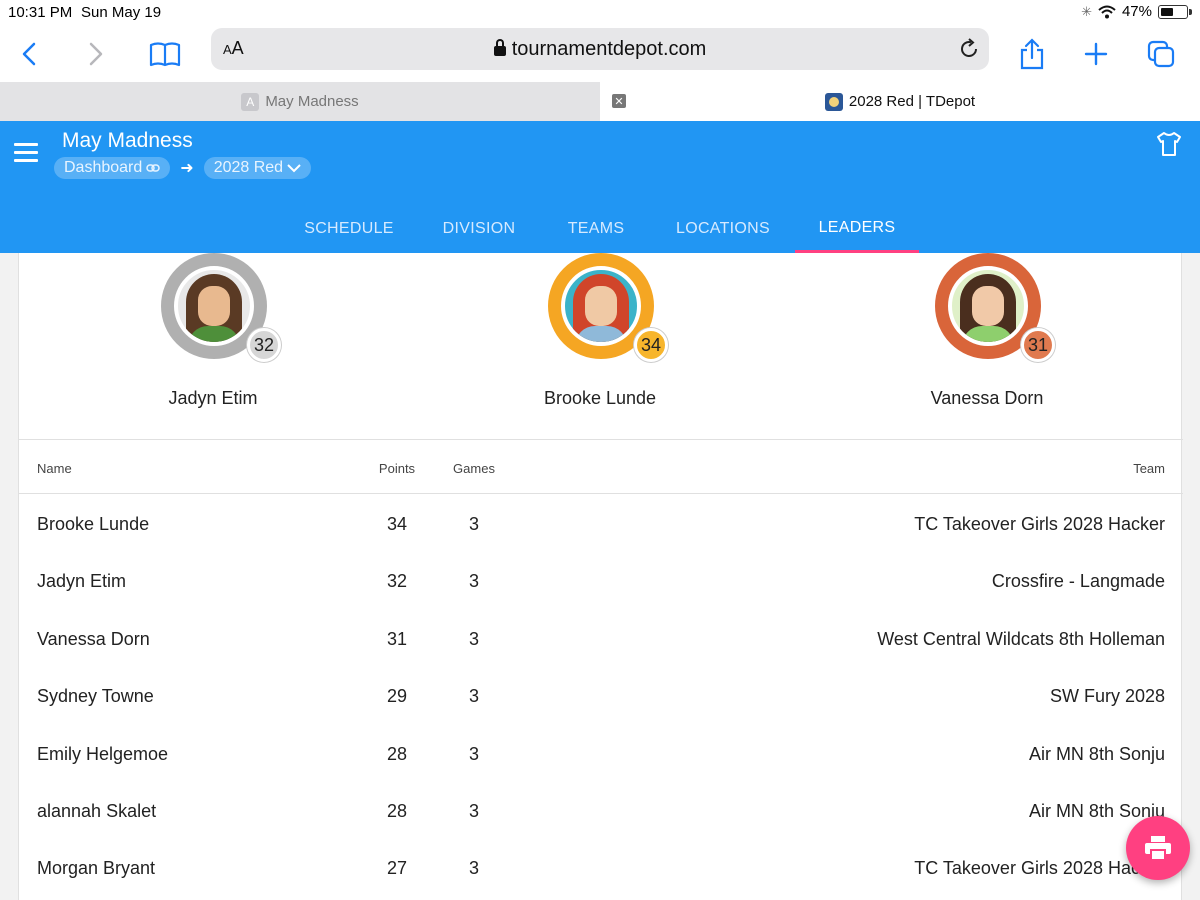  Describe the element at coordinates (723, 229) in the screenshot. I see `tab-locations: LOCATIONS` at that location.